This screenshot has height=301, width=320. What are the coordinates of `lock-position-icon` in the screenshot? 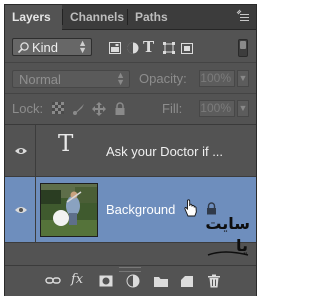 It's located at (99, 109).